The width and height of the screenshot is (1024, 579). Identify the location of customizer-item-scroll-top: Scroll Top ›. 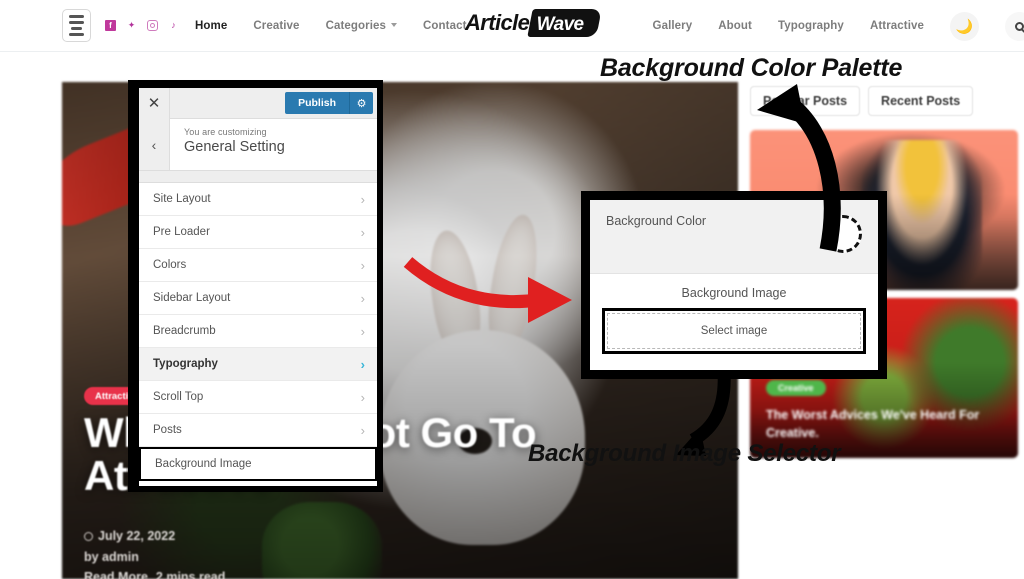
(258, 397).